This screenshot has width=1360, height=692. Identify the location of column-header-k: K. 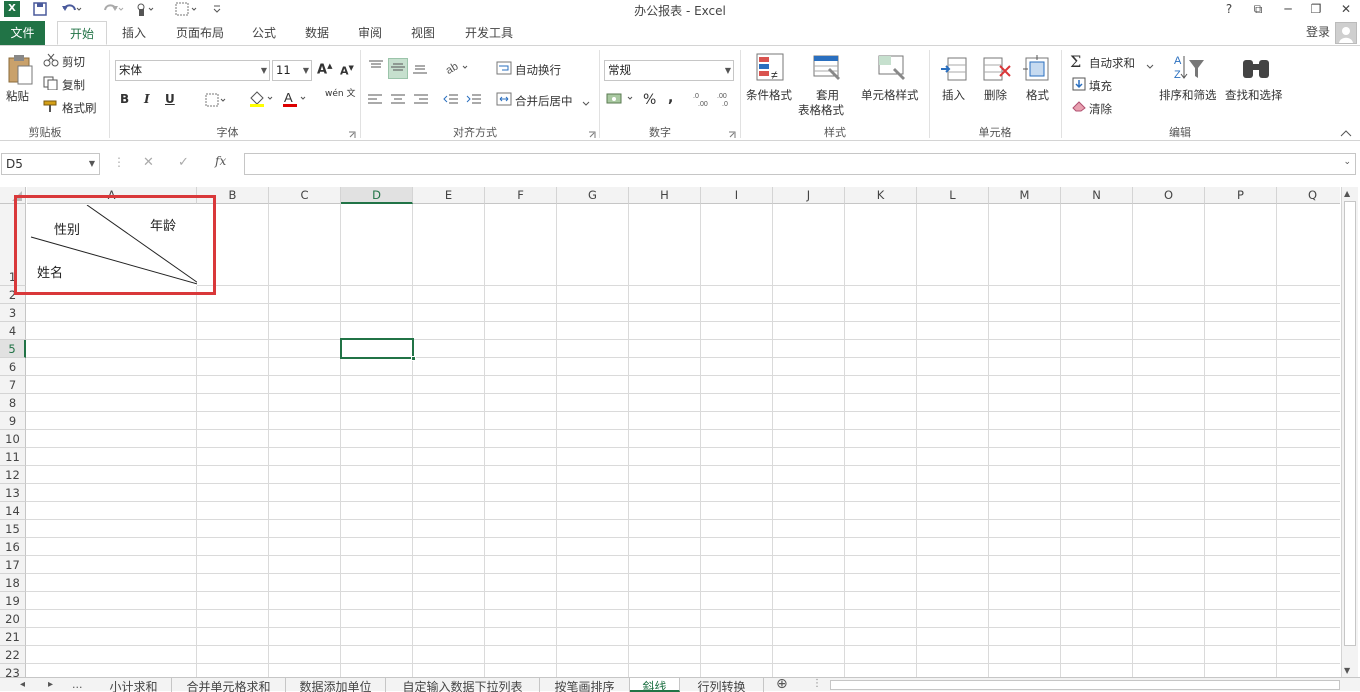
(881, 195).